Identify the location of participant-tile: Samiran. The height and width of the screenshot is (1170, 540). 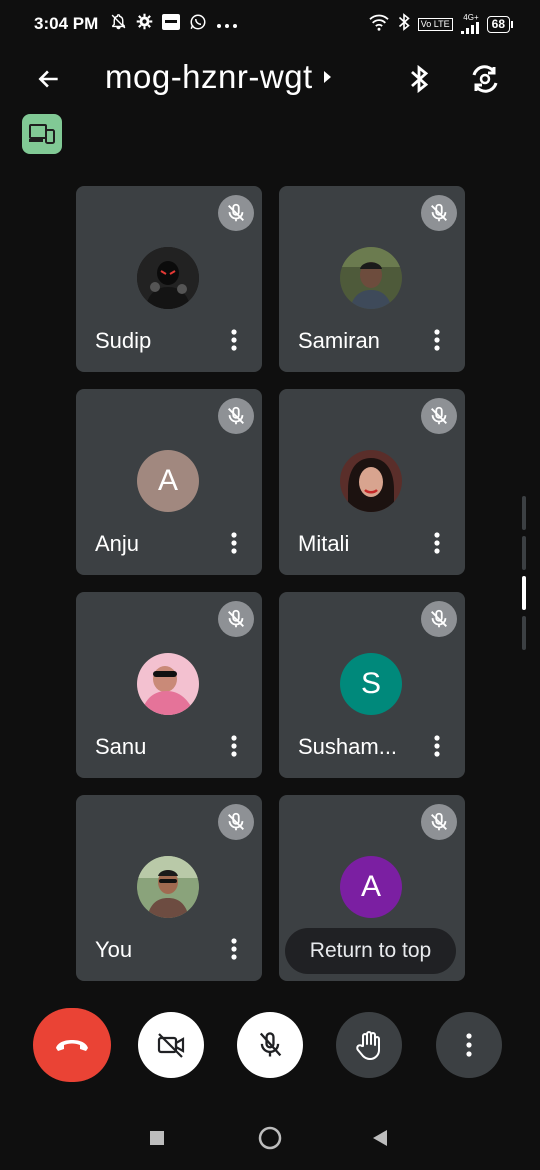
(372, 279).